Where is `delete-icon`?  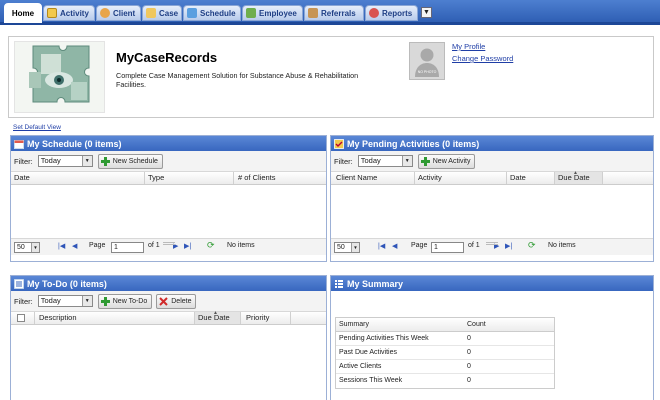
delete-icon is located at coordinates (163, 301).